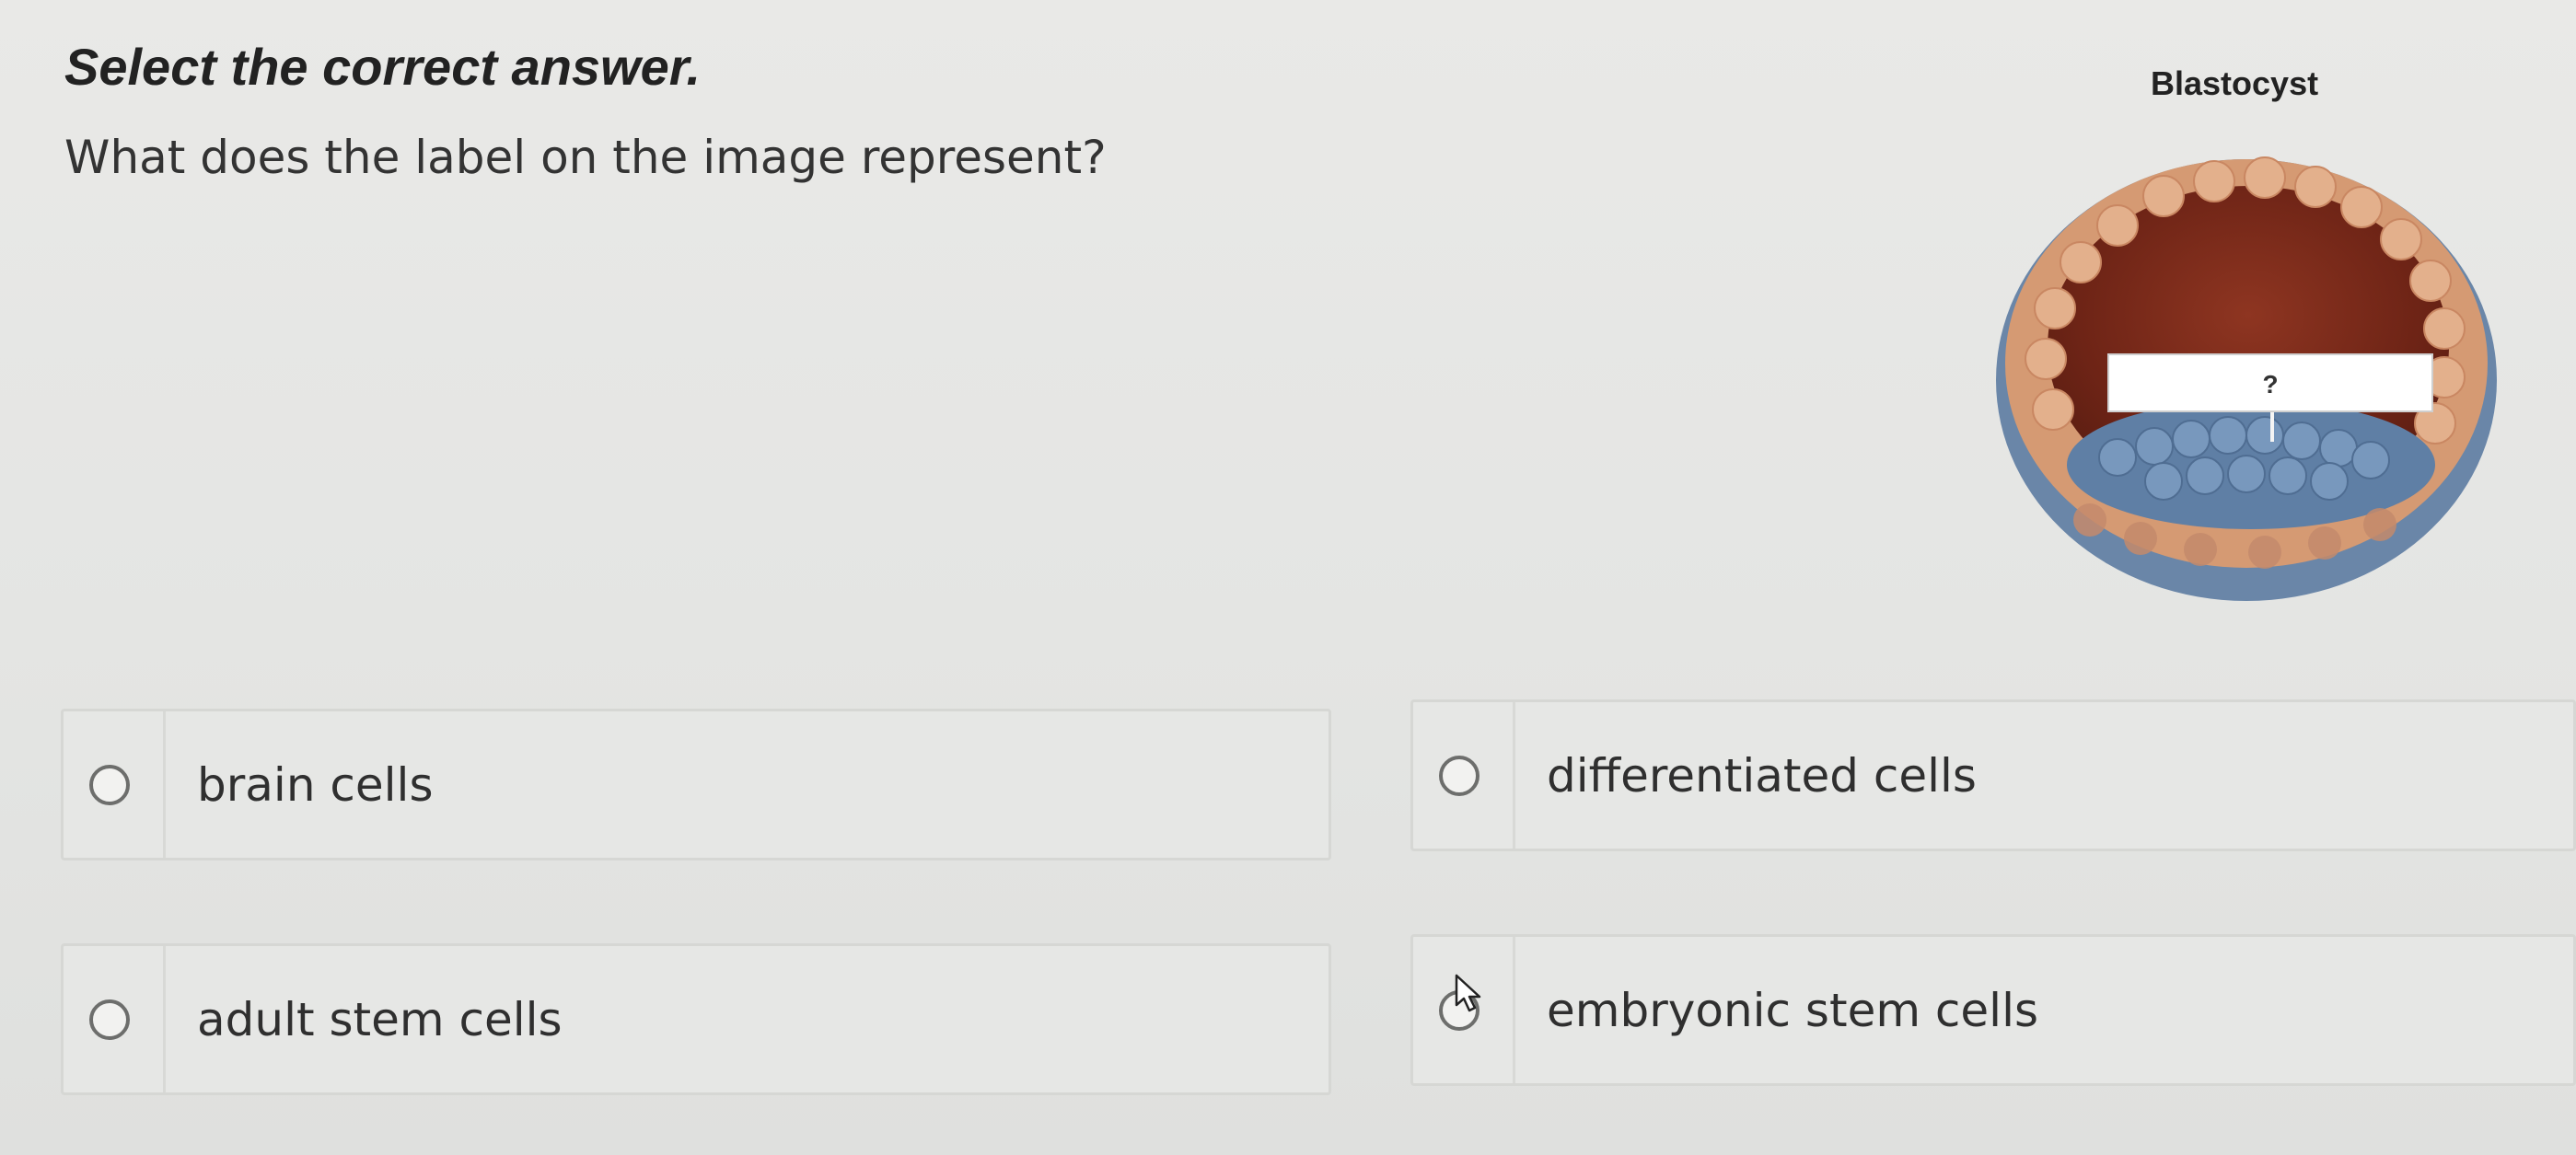 This screenshot has height=1155, width=2576. What do you see at coordinates (315, 784) in the screenshot?
I see `option-label: brain cells` at bounding box center [315, 784].